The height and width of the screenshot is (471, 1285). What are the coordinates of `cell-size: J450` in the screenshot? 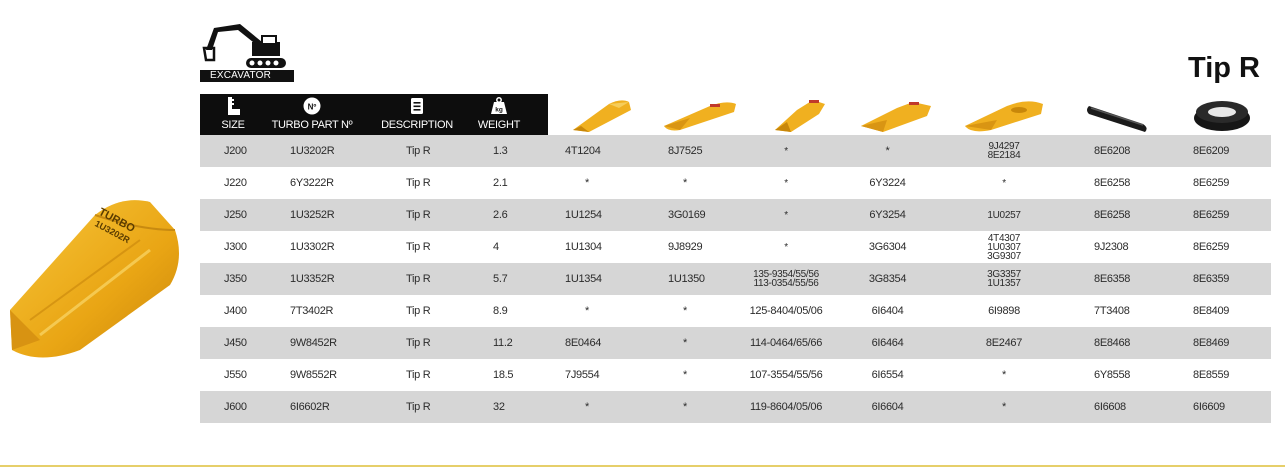 It's located at (235, 343).